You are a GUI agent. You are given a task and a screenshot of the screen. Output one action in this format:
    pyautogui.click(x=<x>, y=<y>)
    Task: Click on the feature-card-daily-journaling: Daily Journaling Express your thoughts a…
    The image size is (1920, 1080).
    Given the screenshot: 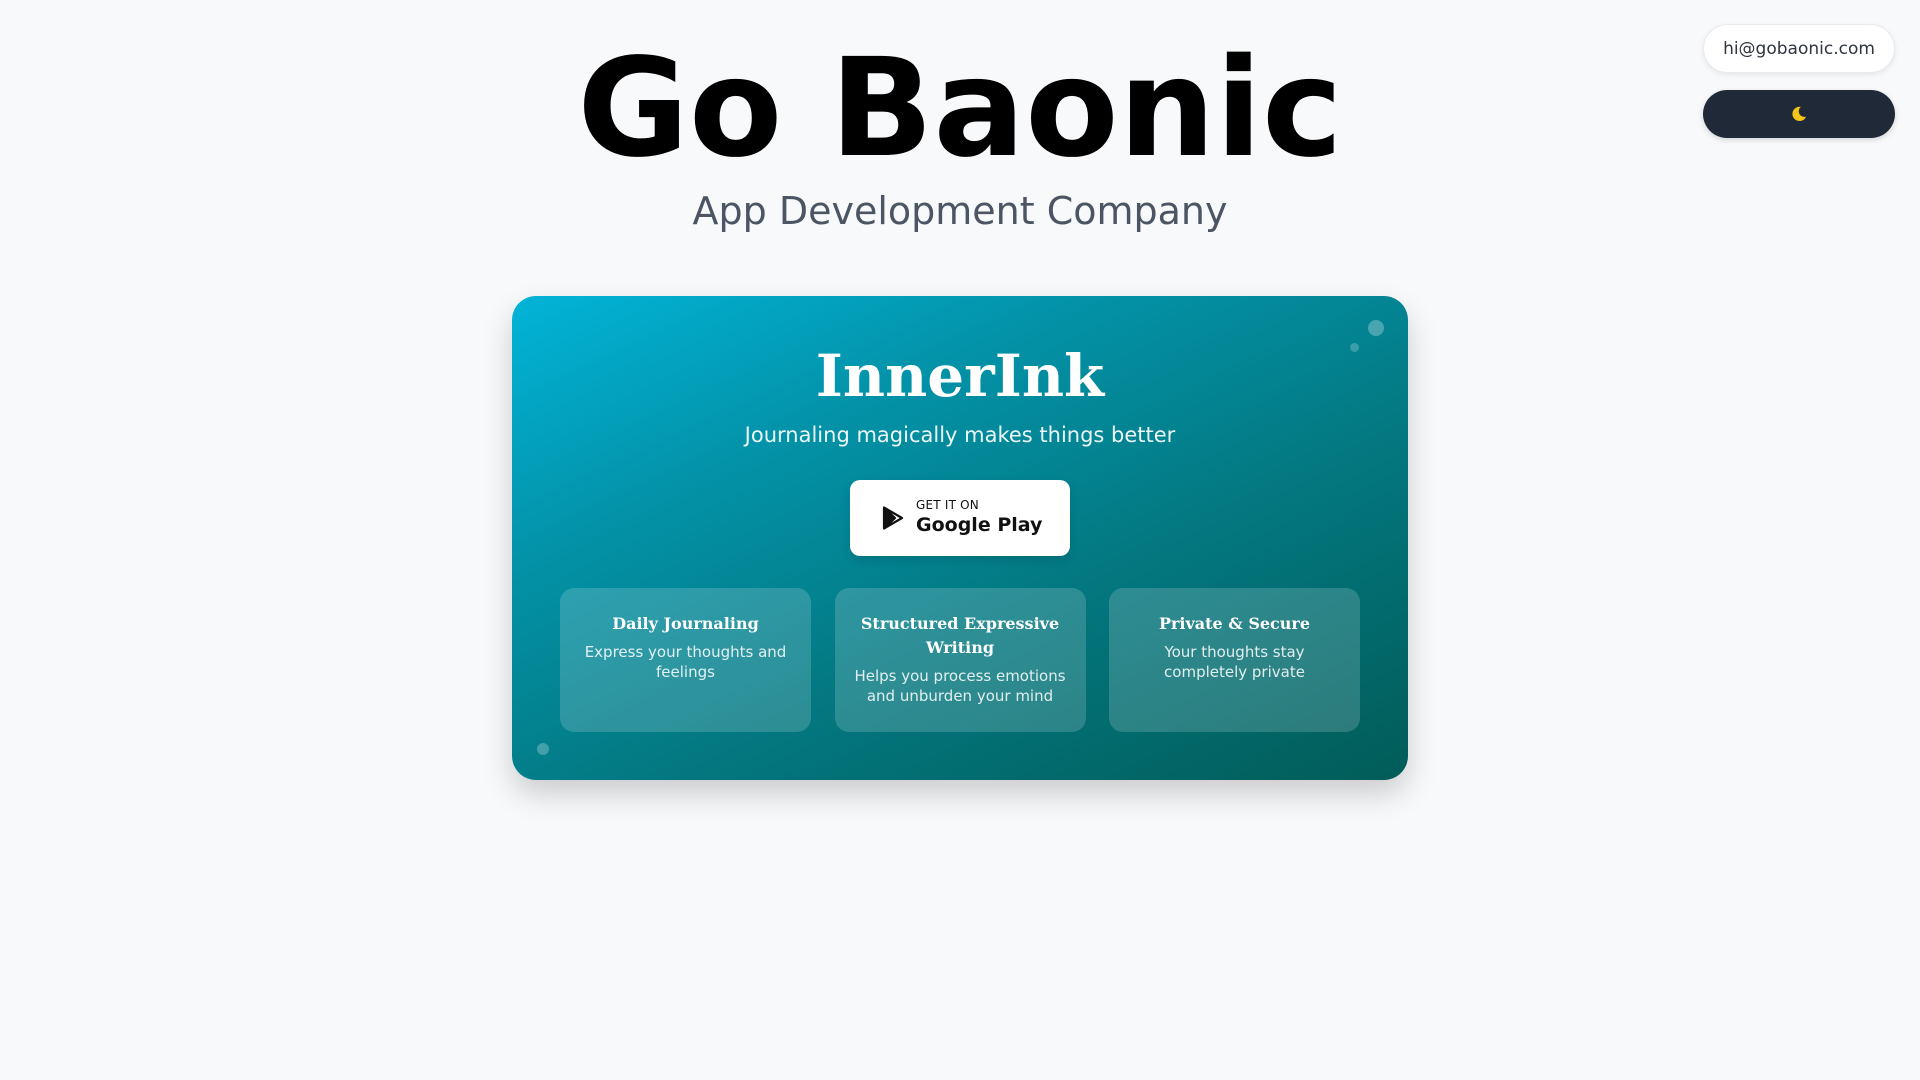 What is the action you would take?
    pyautogui.click(x=685, y=660)
    